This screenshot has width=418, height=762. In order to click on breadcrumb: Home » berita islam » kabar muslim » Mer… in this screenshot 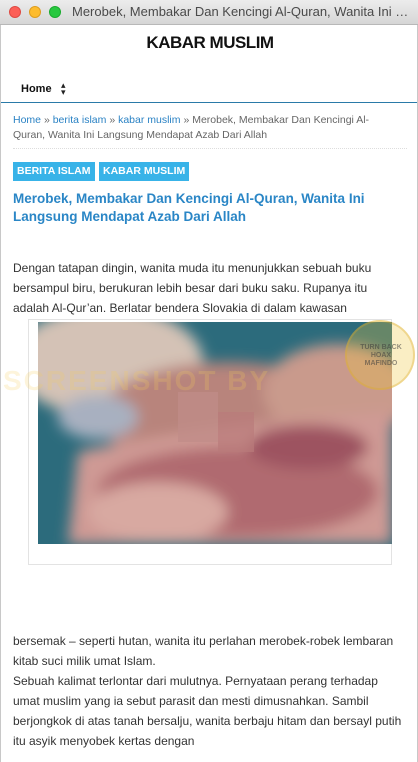, I will do `click(203, 128)`.